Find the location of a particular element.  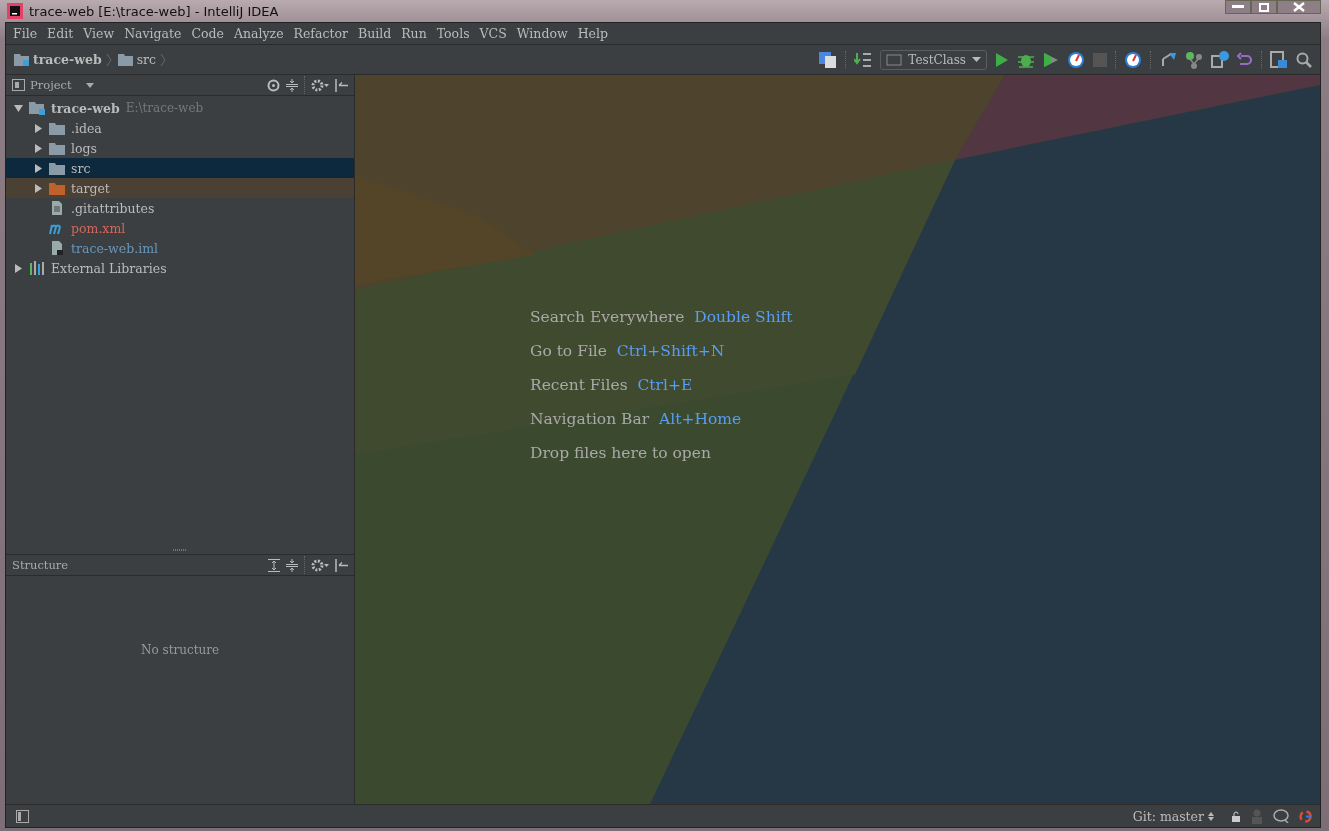

menu-item: Refactor is located at coordinates (320, 33).